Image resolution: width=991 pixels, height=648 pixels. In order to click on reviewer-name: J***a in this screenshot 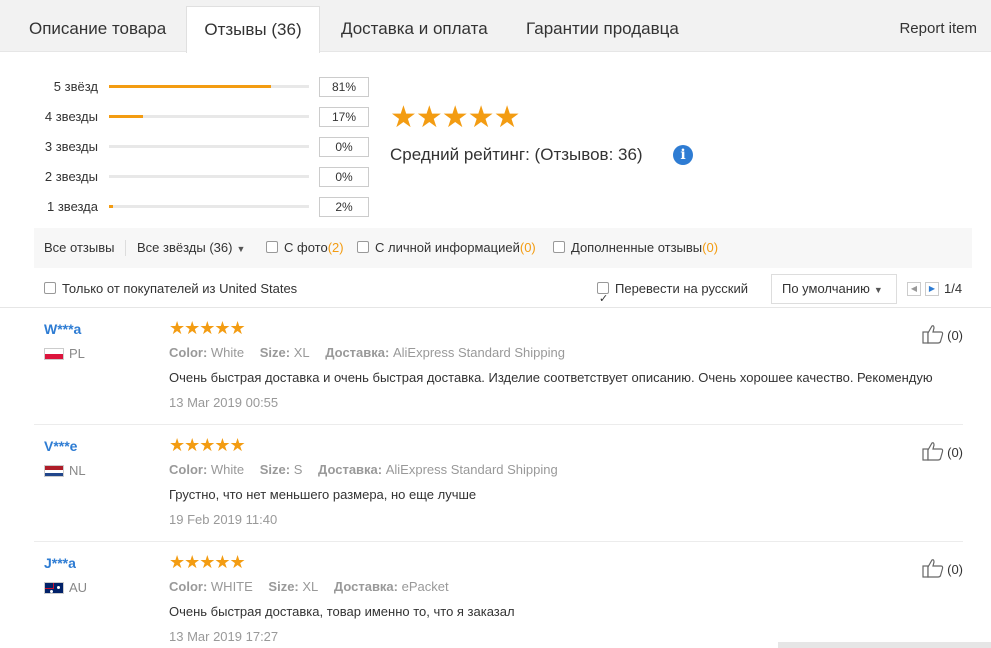, I will do `click(60, 563)`.